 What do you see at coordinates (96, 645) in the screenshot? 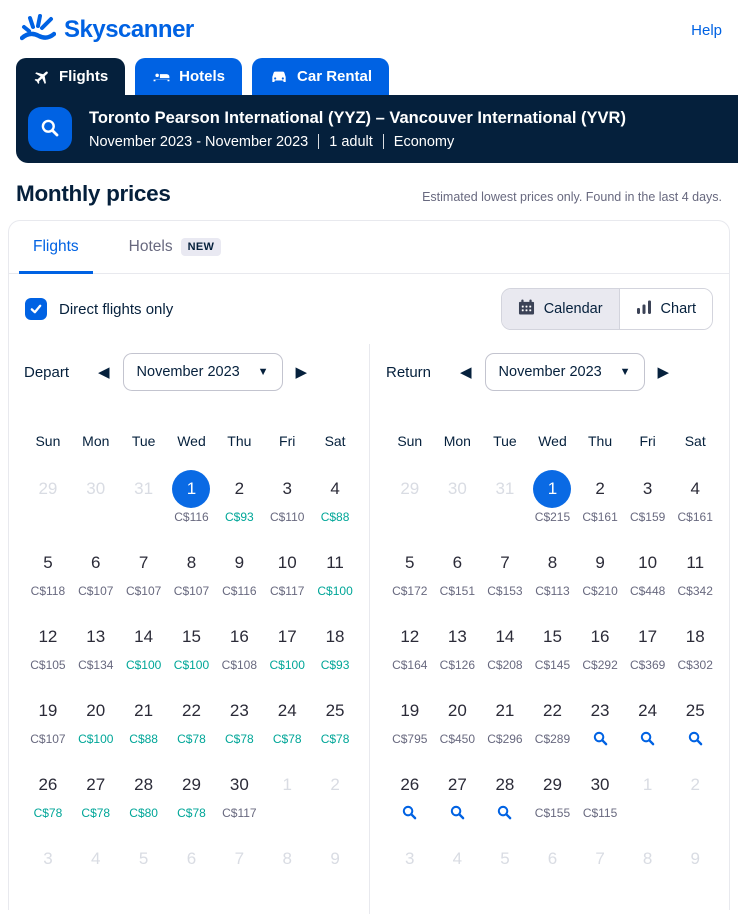
I see `calendar-day-cell: 13 C$134` at bounding box center [96, 645].